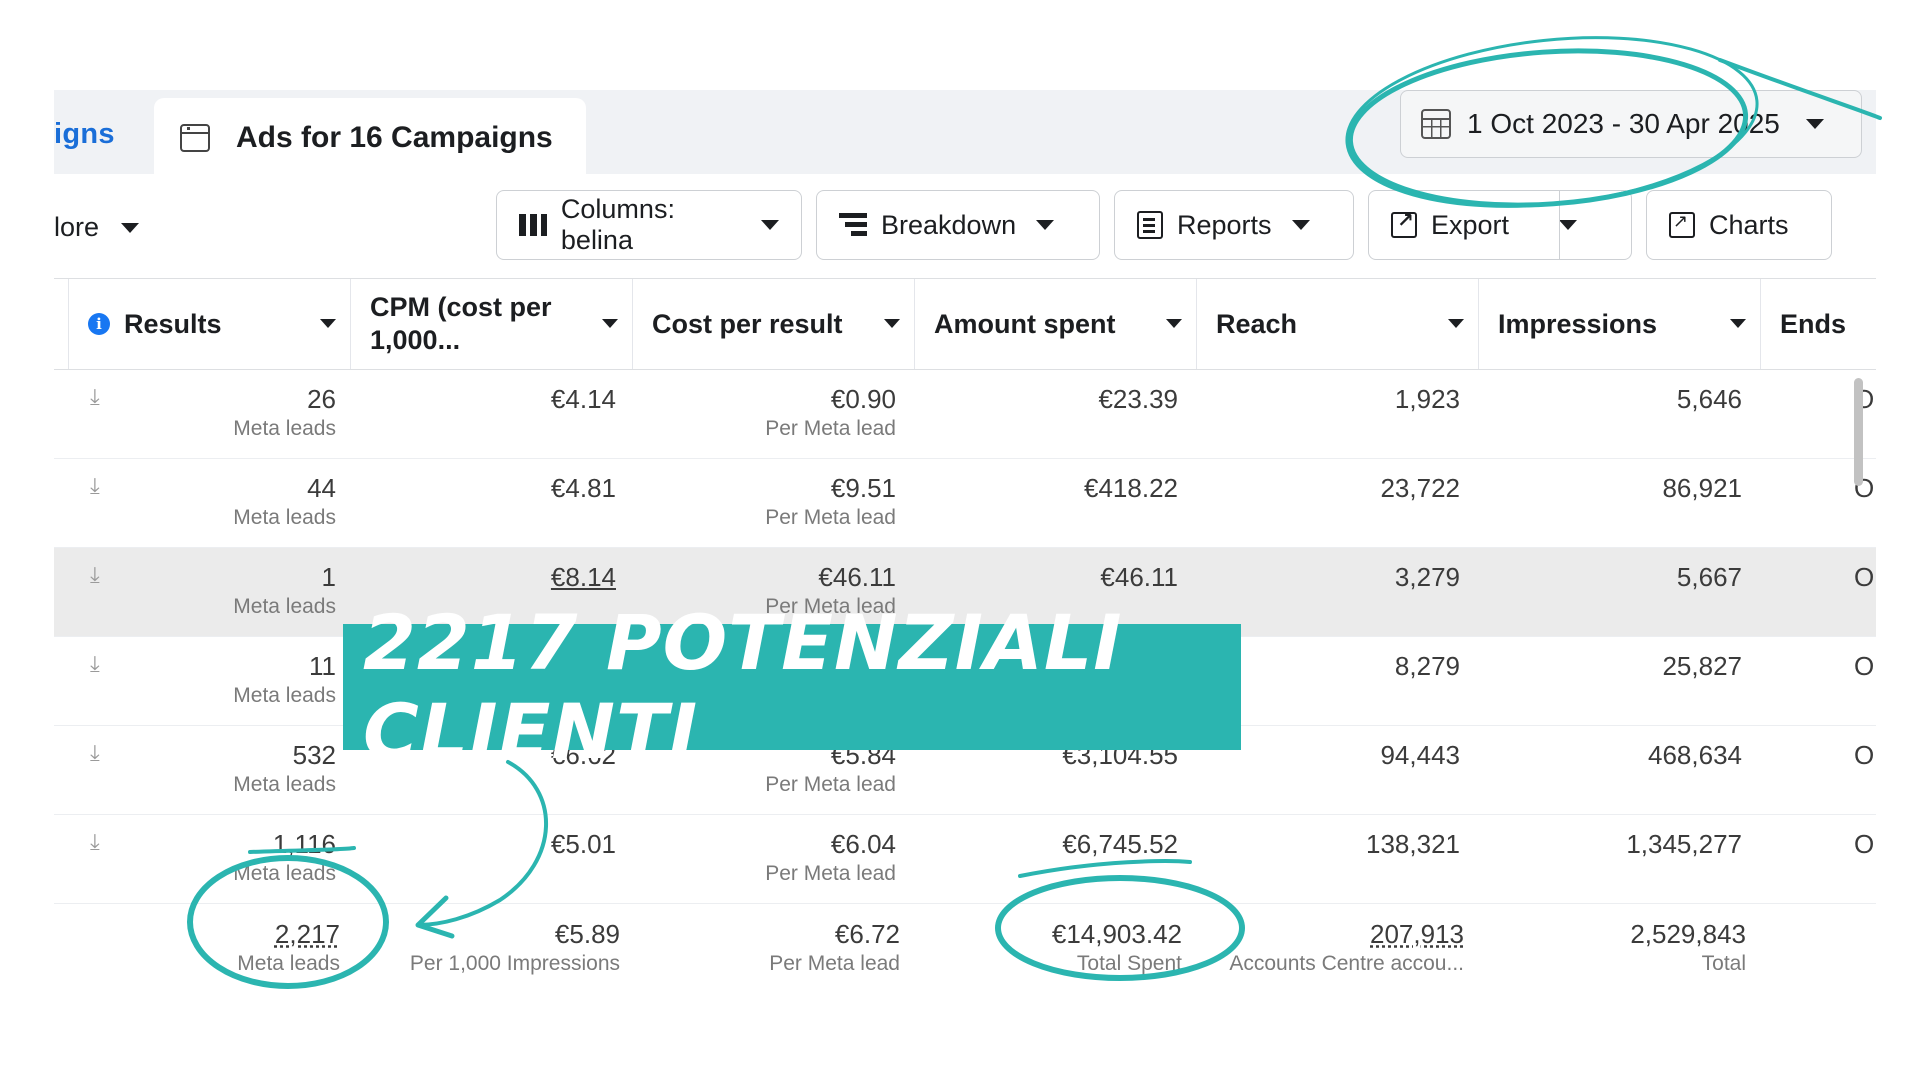 Image resolution: width=1920 pixels, height=1080 pixels. What do you see at coordinates (235, 414) in the screenshot?
I see `results-cell: 26 Meta leads` at bounding box center [235, 414].